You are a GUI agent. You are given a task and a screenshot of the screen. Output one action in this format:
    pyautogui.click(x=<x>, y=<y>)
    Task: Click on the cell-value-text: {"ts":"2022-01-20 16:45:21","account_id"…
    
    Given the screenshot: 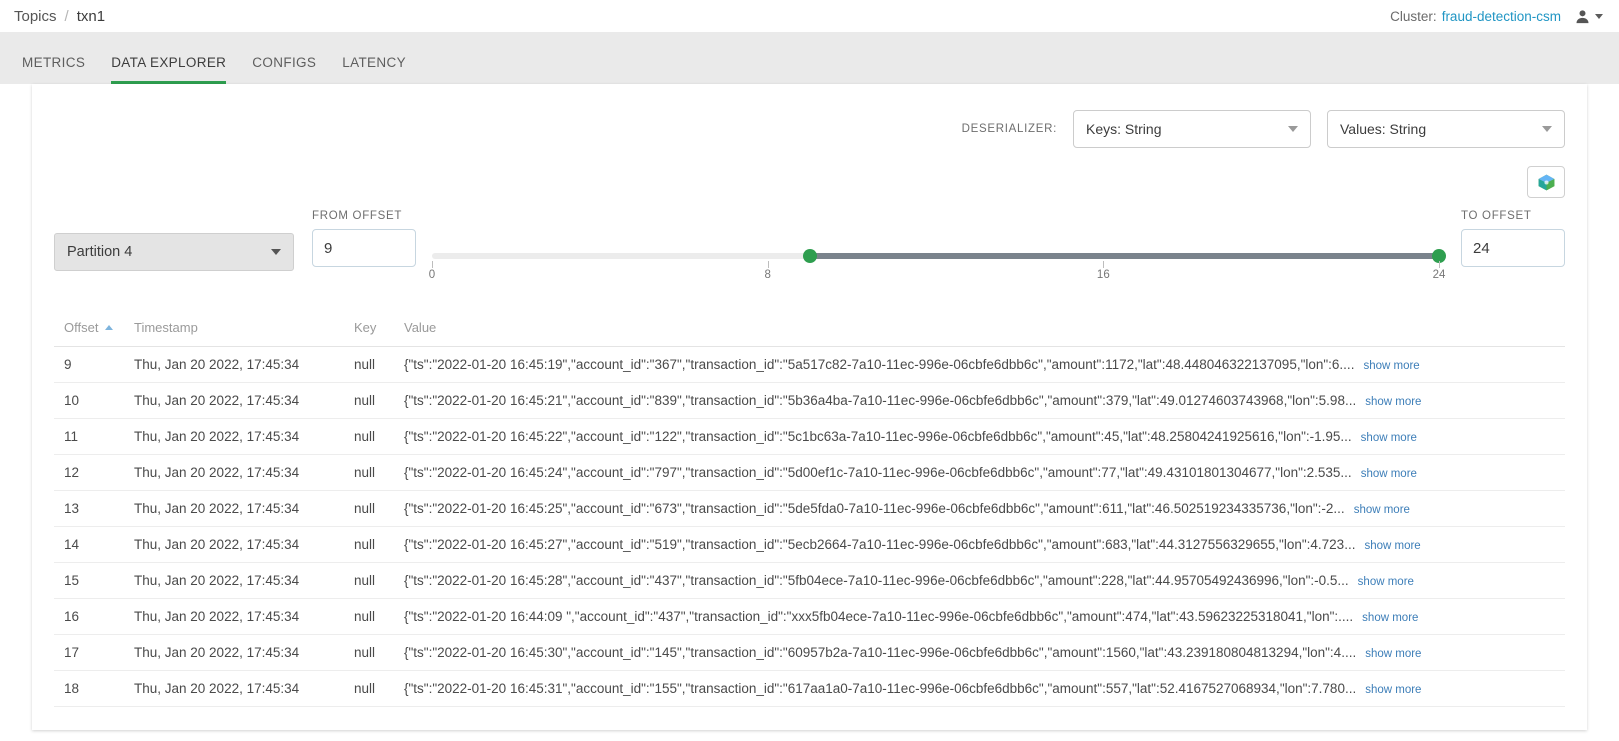 What is the action you would take?
    pyautogui.click(x=880, y=400)
    